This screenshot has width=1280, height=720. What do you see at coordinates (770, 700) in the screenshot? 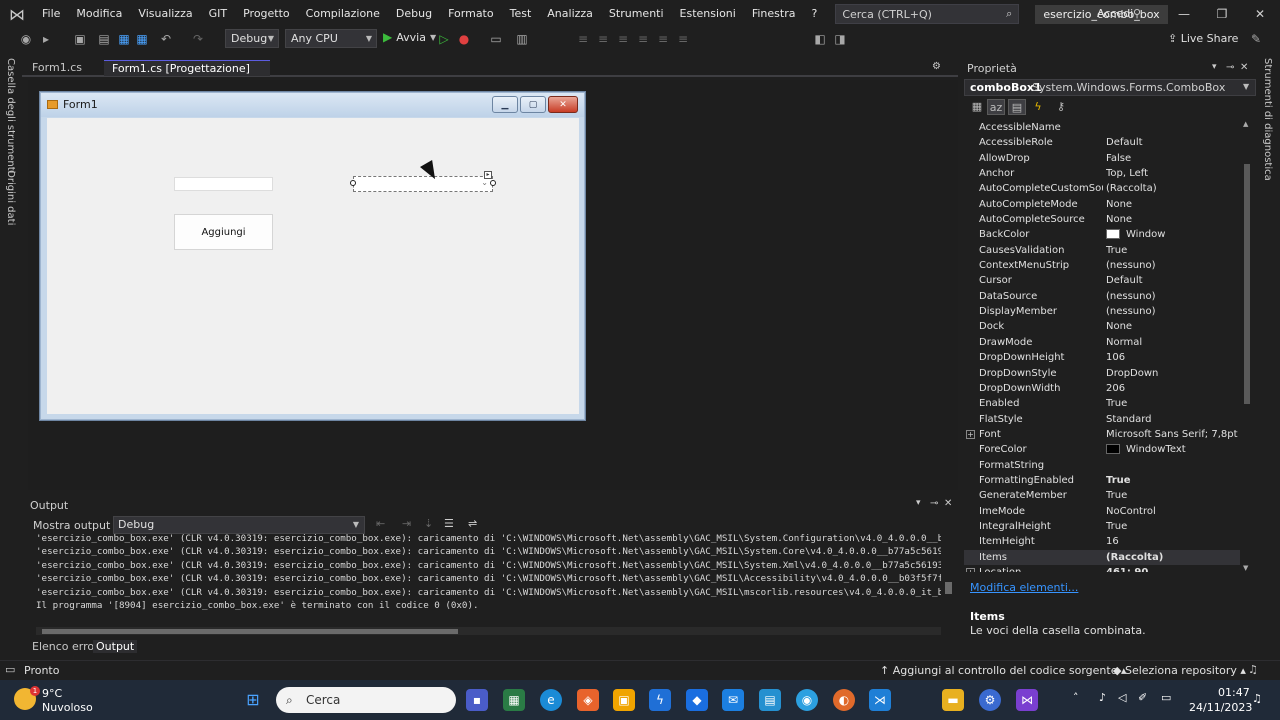
I see `calendar-icon: ▤` at bounding box center [770, 700].